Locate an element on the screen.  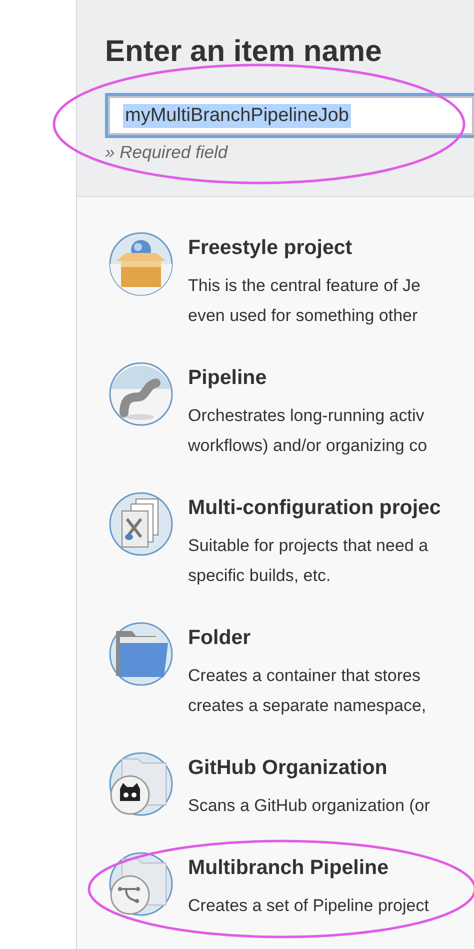
item-type-description: even used for something other is located at coordinates (303, 316).